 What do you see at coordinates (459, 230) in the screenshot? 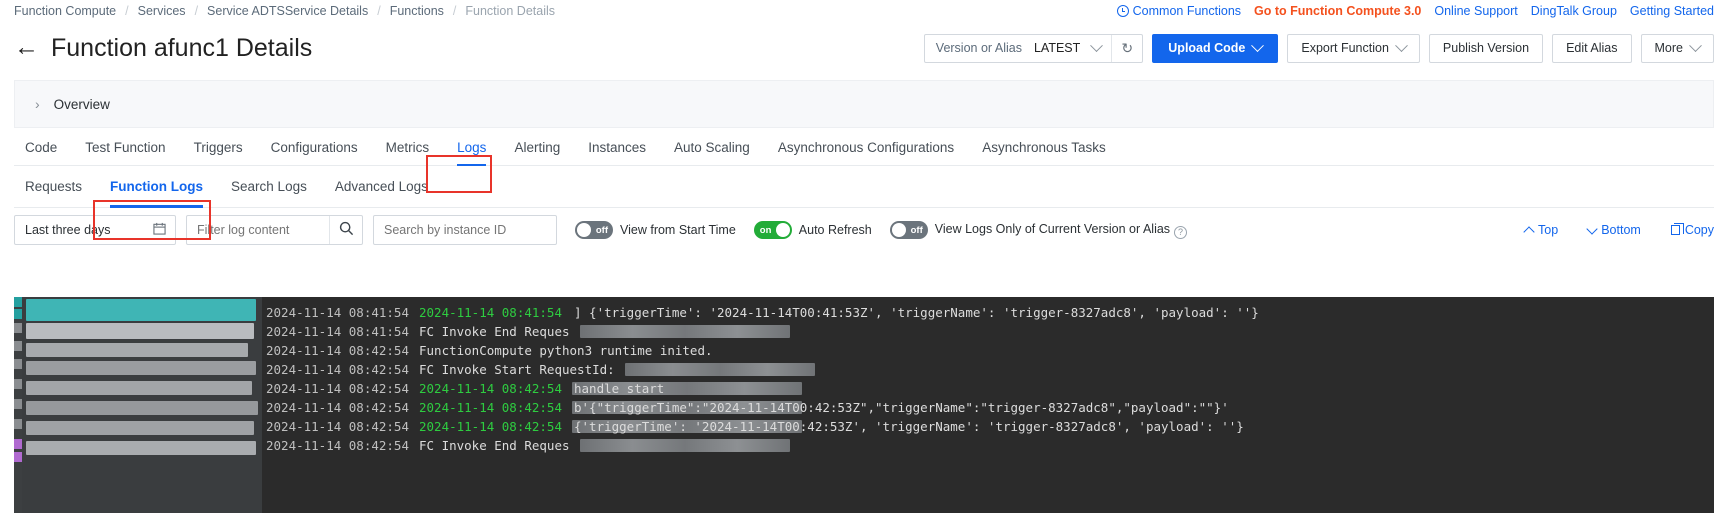
I see `instance-id-input` at bounding box center [459, 230].